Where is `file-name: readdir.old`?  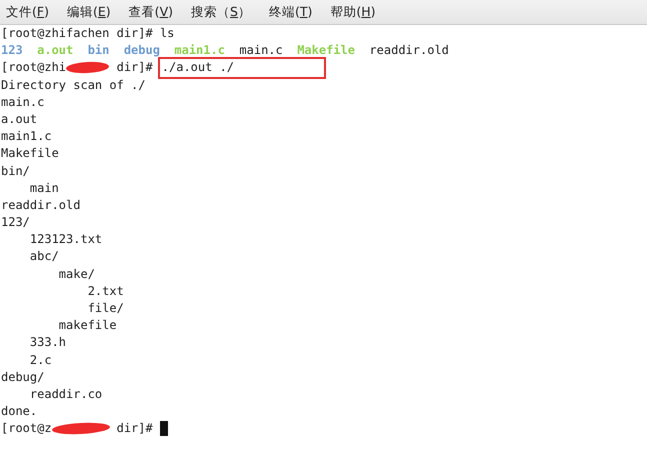 file-name: readdir.old is located at coordinates (409, 51).